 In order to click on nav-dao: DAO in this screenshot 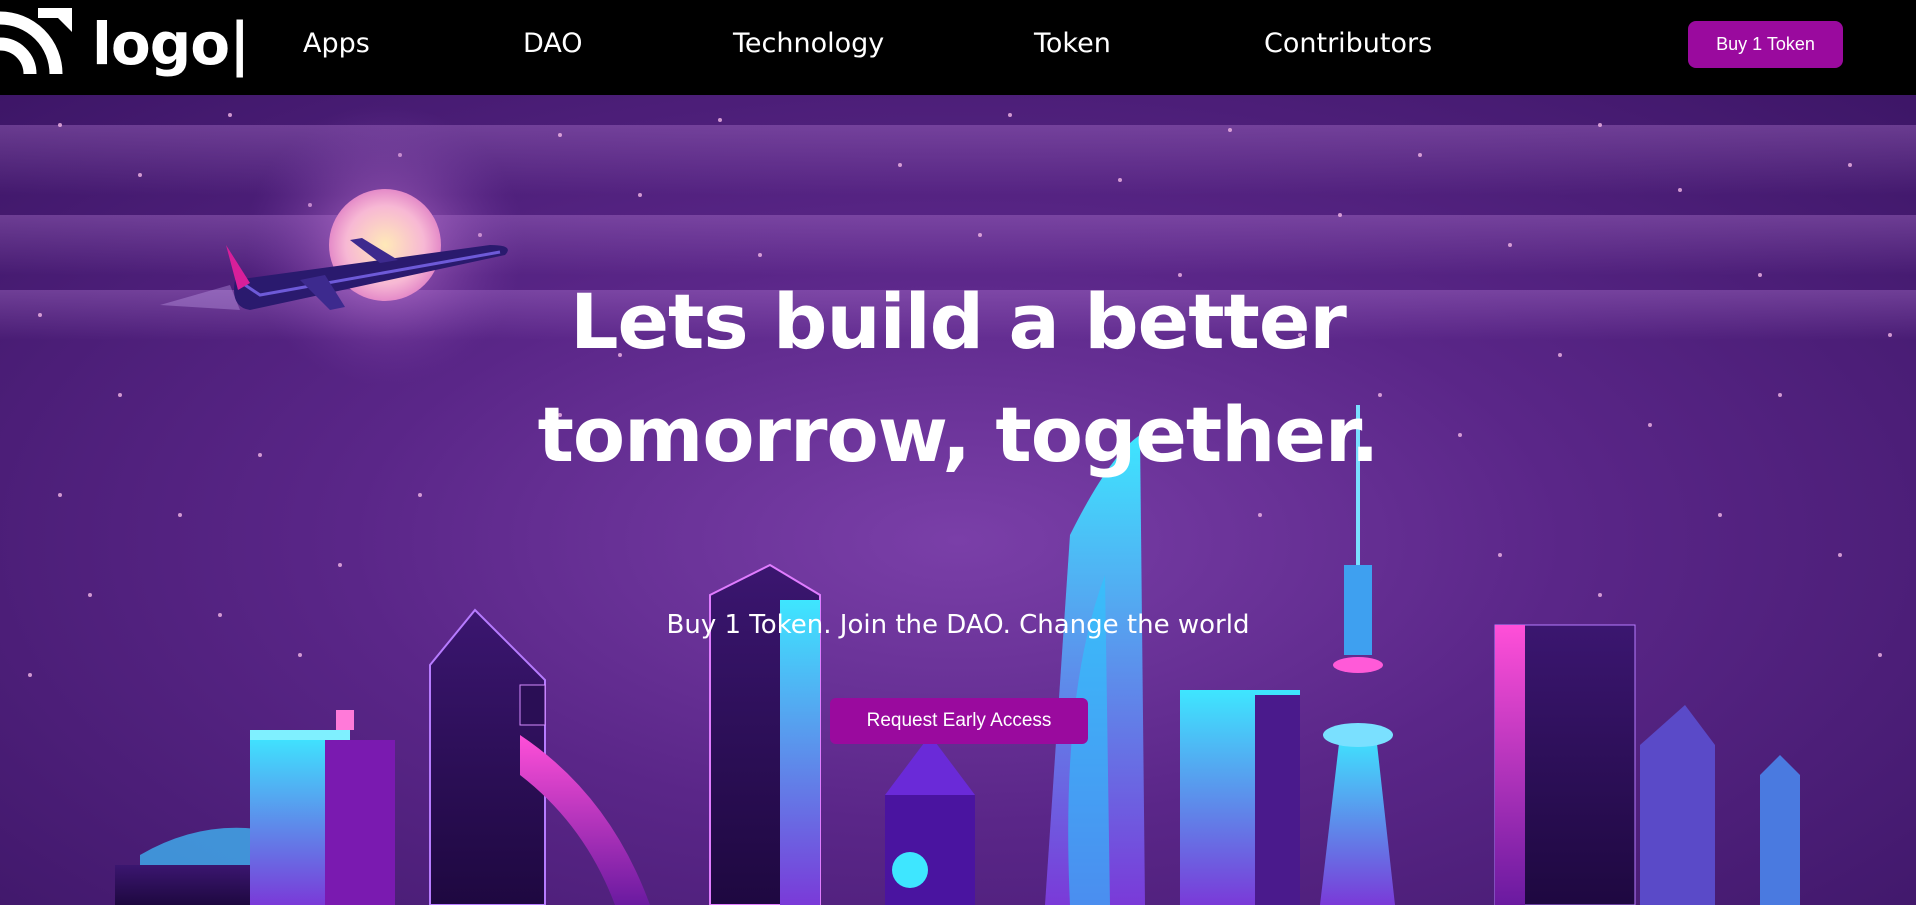, I will do `click(553, 44)`.